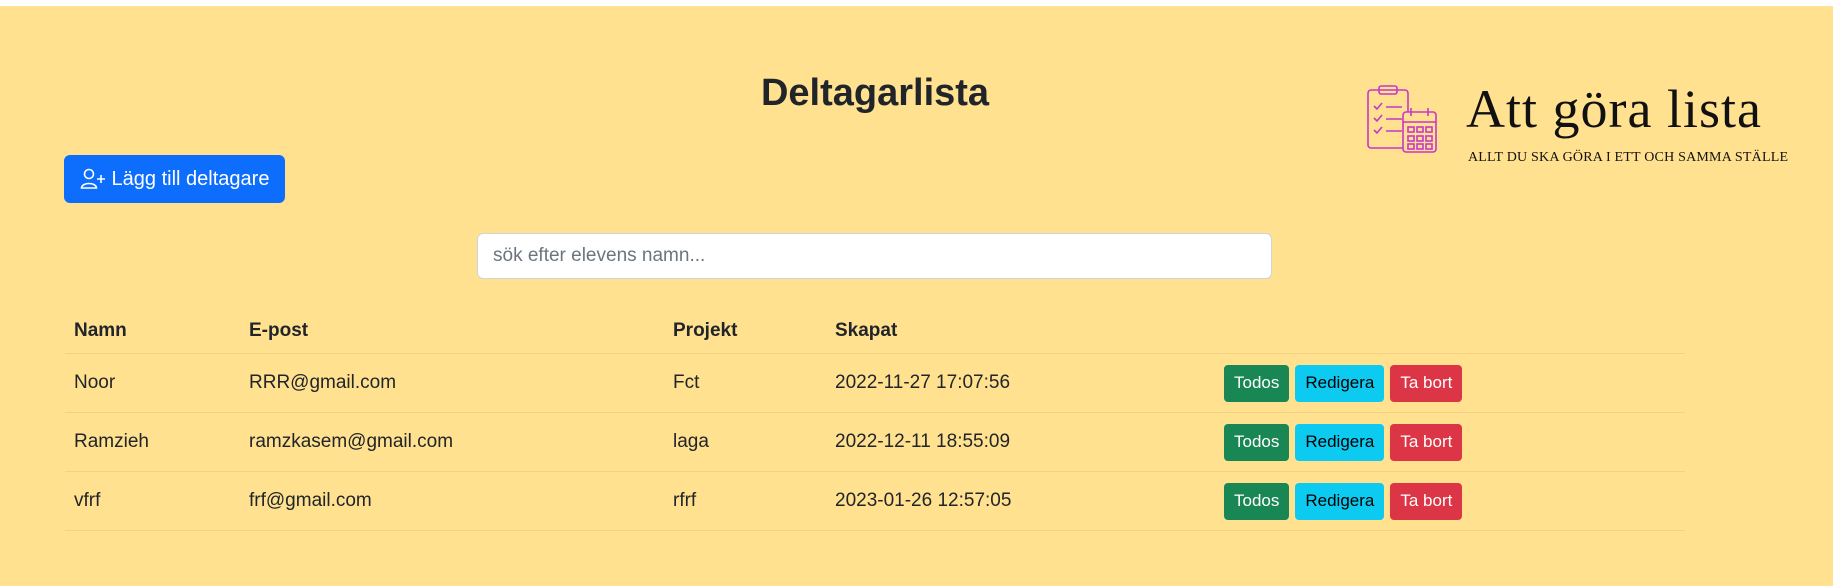 The width and height of the screenshot is (1833, 586). I want to click on cell-email: frf@gmail.com, so click(452, 501).